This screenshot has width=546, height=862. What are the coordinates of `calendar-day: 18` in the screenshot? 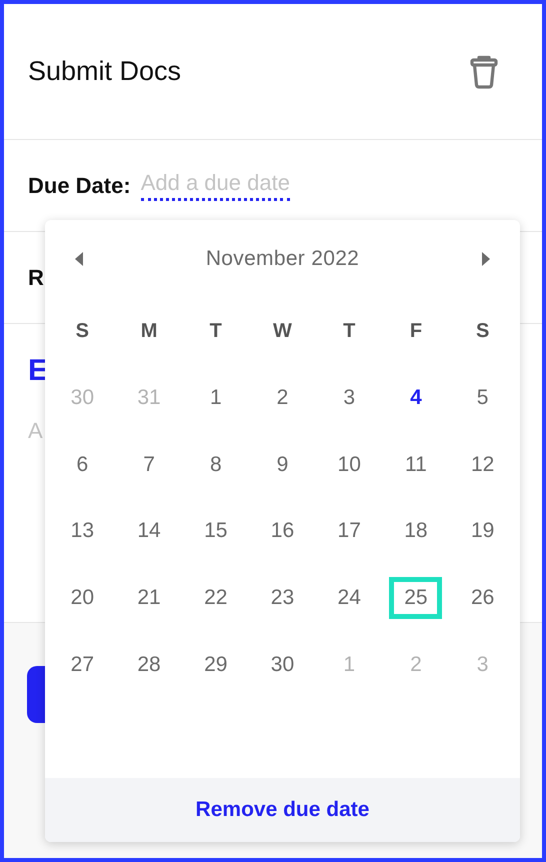 It's located at (415, 531).